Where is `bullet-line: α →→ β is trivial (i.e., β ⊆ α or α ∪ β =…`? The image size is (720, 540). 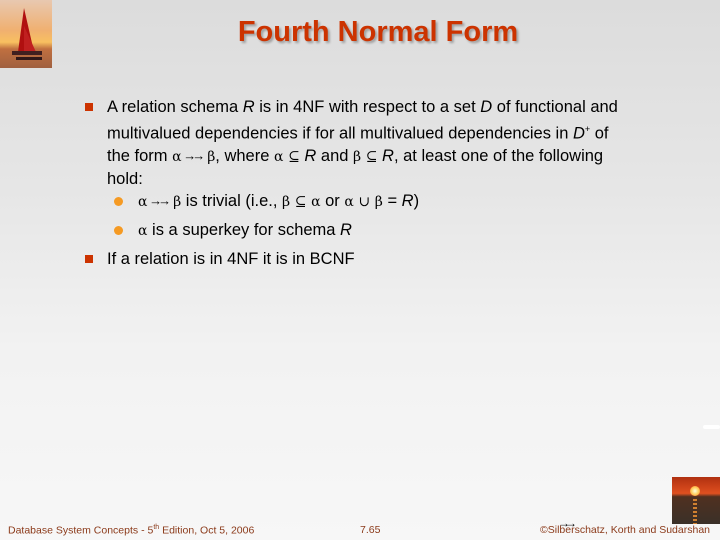
bullet-line: α →→ β is trivial (i.e., β ⊆ α or α ∪ β =… is located at coordinates (278, 201).